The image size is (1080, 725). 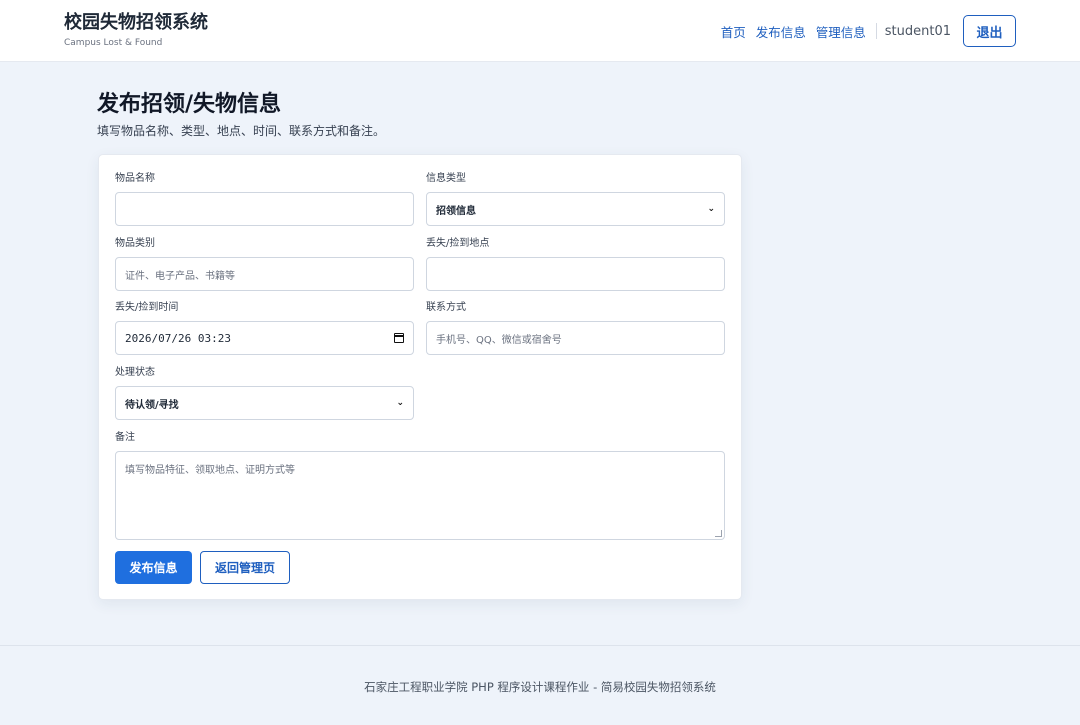 What do you see at coordinates (178, 338) in the screenshot?
I see `time-value: 2026/07/26 03:23` at bounding box center [178, 338].